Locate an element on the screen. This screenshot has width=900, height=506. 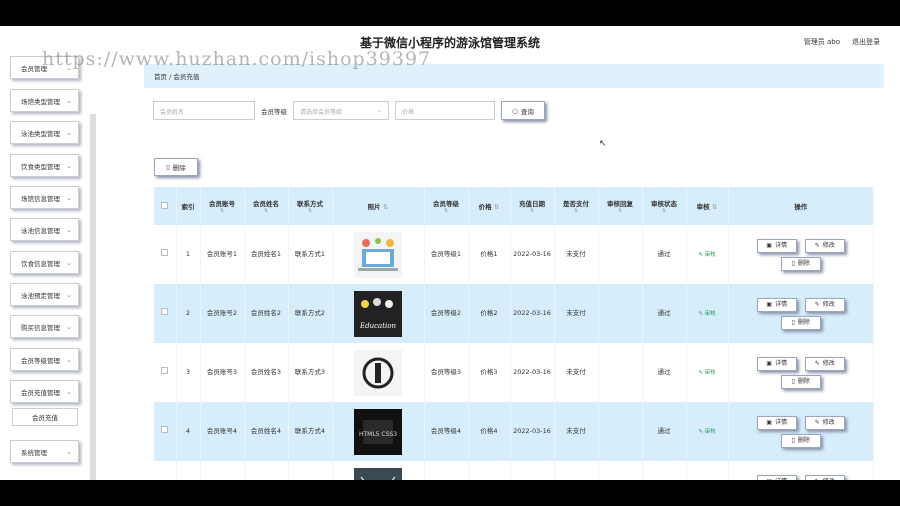
mouse-cursor-icon: ↖ is located at coordinates (603, 144).